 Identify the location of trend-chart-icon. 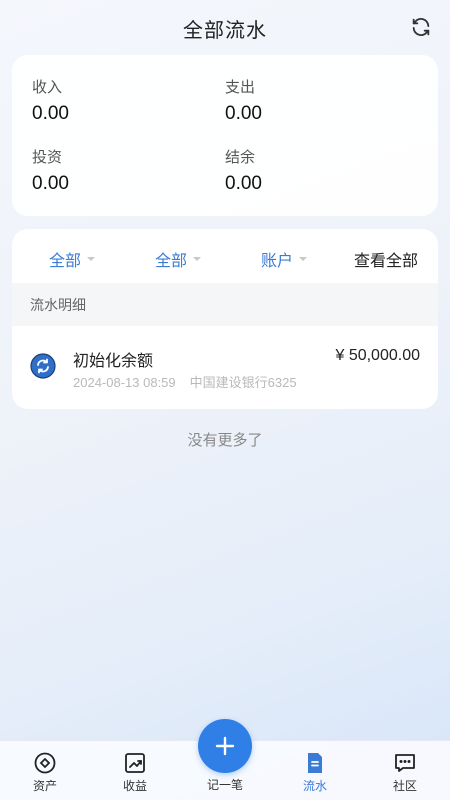
(135, 763).